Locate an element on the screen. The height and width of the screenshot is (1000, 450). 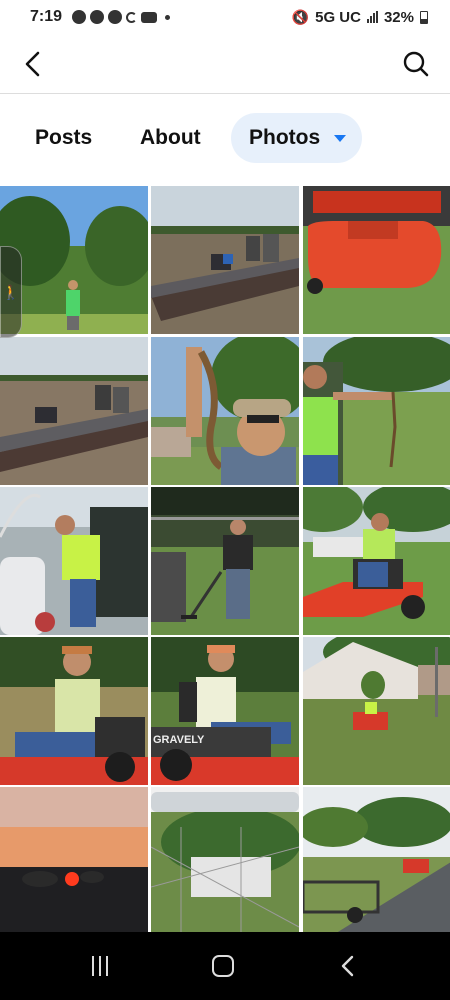
photo-mowing-by-building is located at coordinates (376, 711).